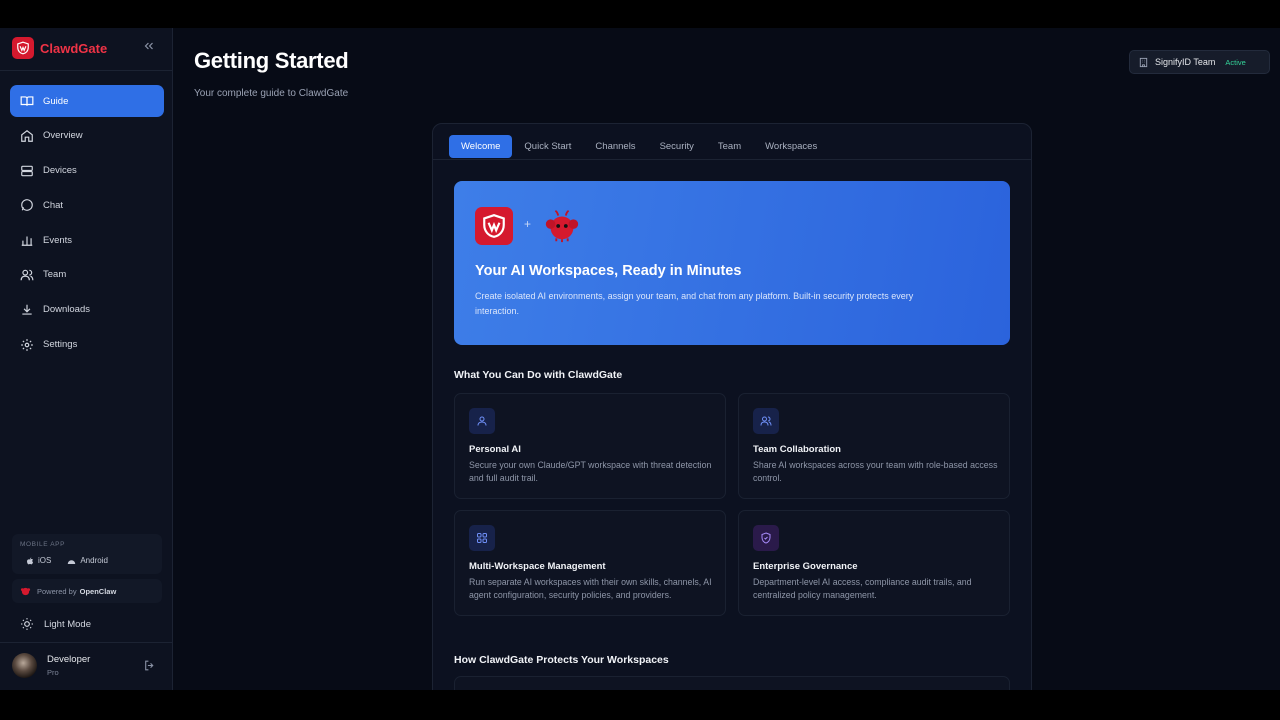 Image resolution: width=1280 pixels, height=720 pixels. Describe the element at coordinates (72, 561) in the screenshot. I see `android-icon` at that location.